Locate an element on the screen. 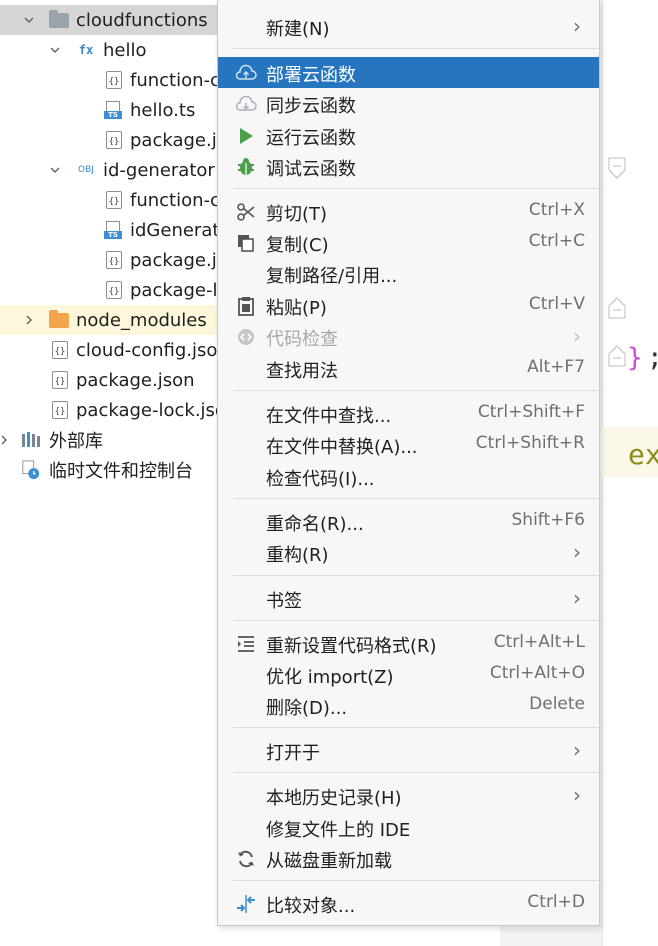 The width and height of the screenshot is (658, 946). menu-item-code-inspection: 代码检查 › is located at coordinates (408, 336).